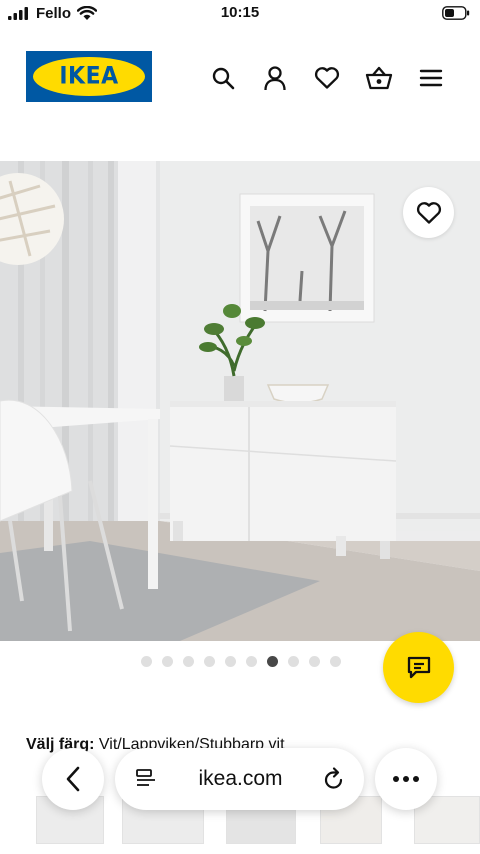 The height and width of the screenshot is (854, 480). I want to click on chevron-left-icon, so click(73, 779).